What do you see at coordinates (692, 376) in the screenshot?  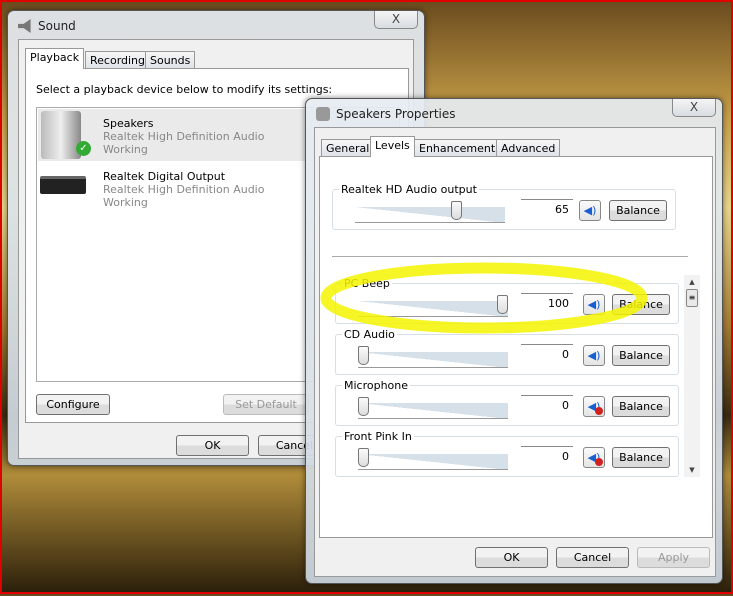 I see `scrollbar: ▲ ≡ ▼` at bounding box center [692, 376].